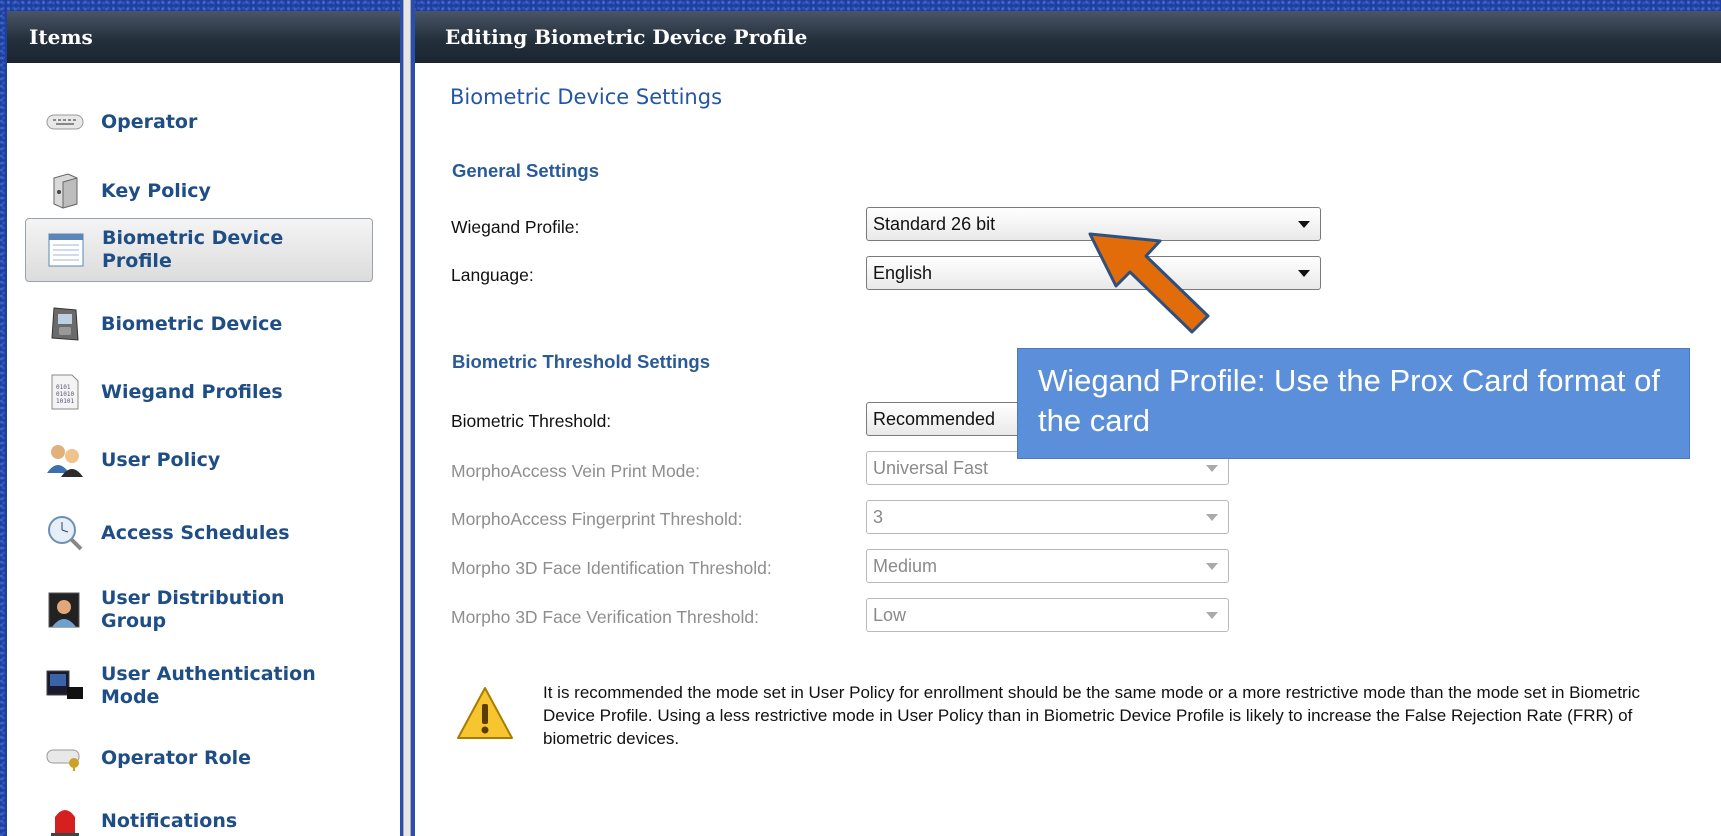 The height and width of the screenshot is (836, 1721). Describe the element at coordinates (65, 401) in the screenshot. I see `svg-text: 10101` at that location.